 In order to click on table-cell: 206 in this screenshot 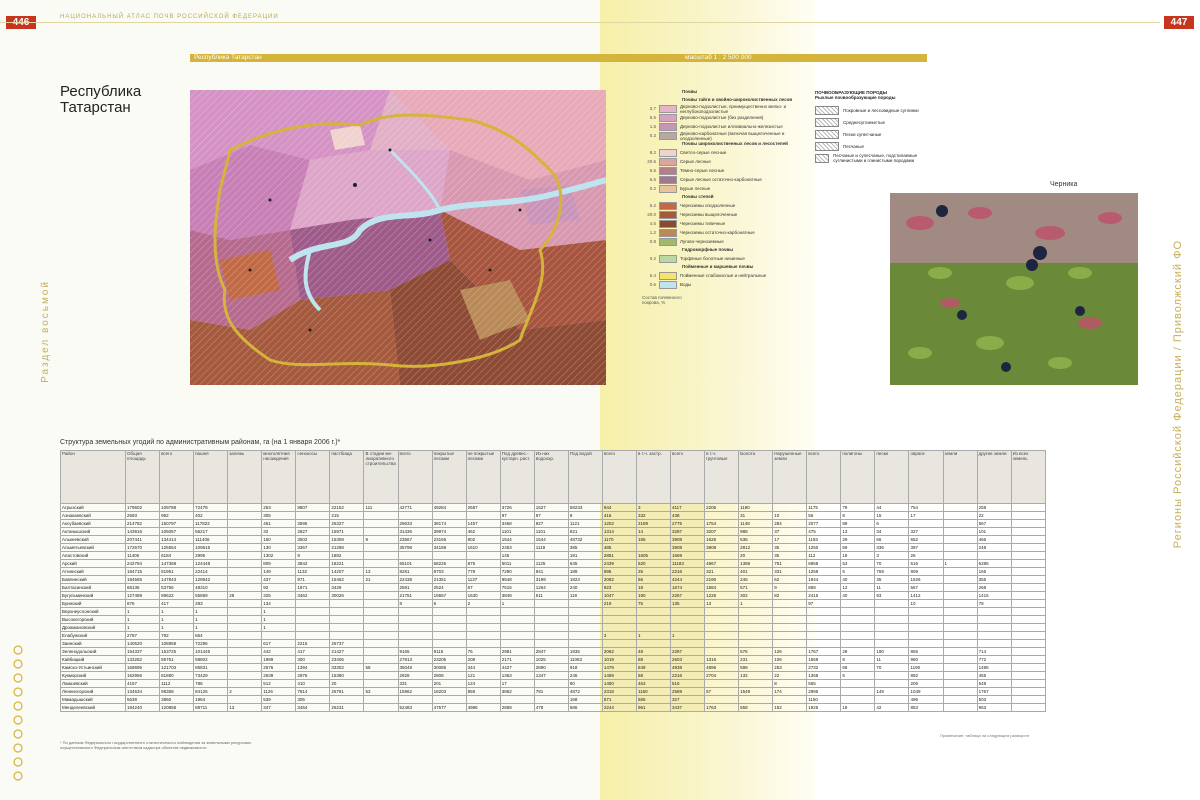, I will do `click(926, 683)`.